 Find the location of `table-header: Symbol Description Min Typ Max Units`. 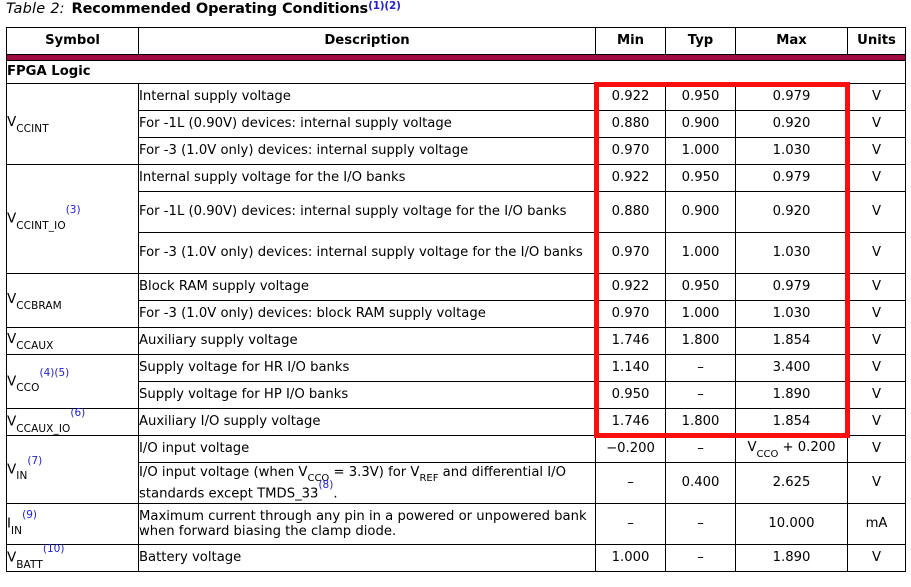

table-header: Symbol Description Min Typ Max Units is located at coordinates (456, 44).